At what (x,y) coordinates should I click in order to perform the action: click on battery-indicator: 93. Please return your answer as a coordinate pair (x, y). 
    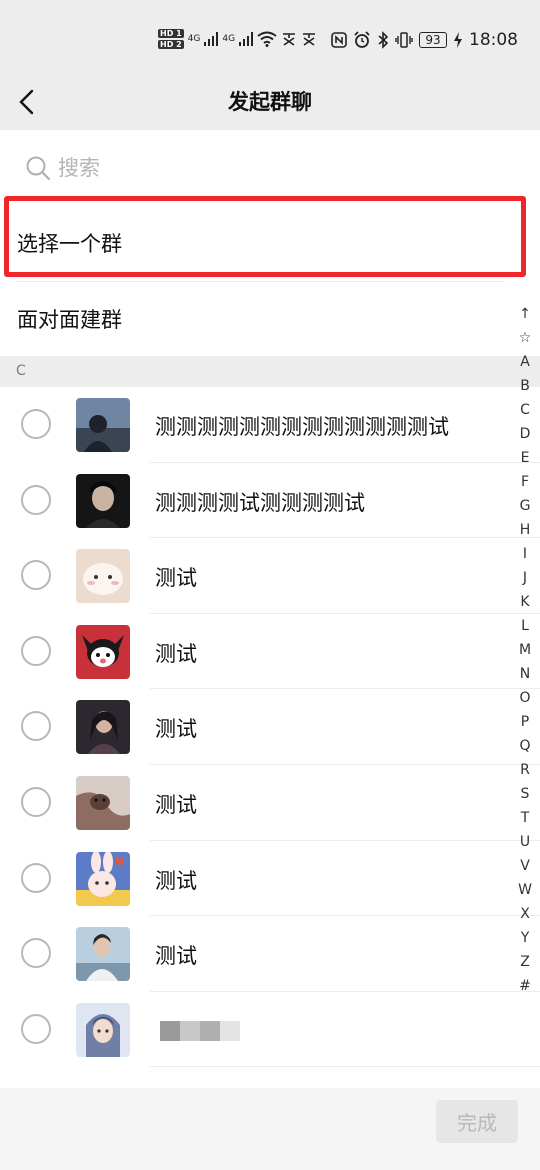
    Looking at the image, I should click on (433, 40).